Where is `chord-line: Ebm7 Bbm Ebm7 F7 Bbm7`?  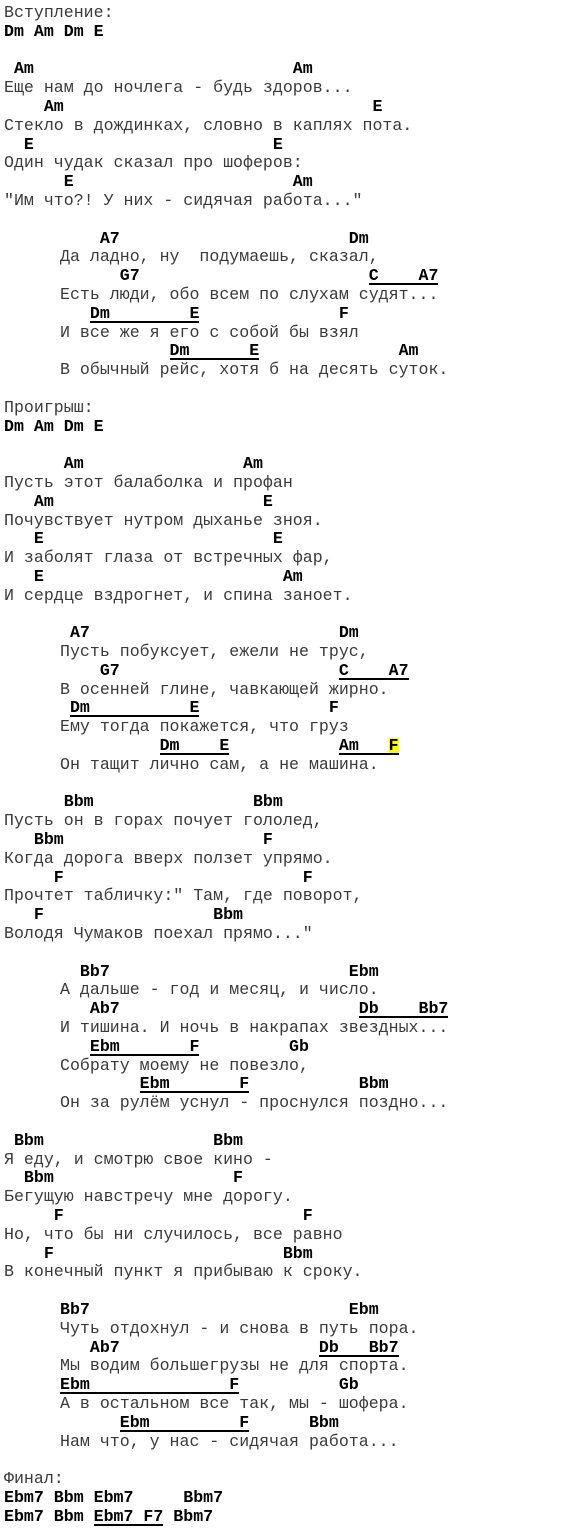 chord-line: Ebm7 Bbm Ebm7 F7 Bbm7 is located at coordinates (292, 1516).